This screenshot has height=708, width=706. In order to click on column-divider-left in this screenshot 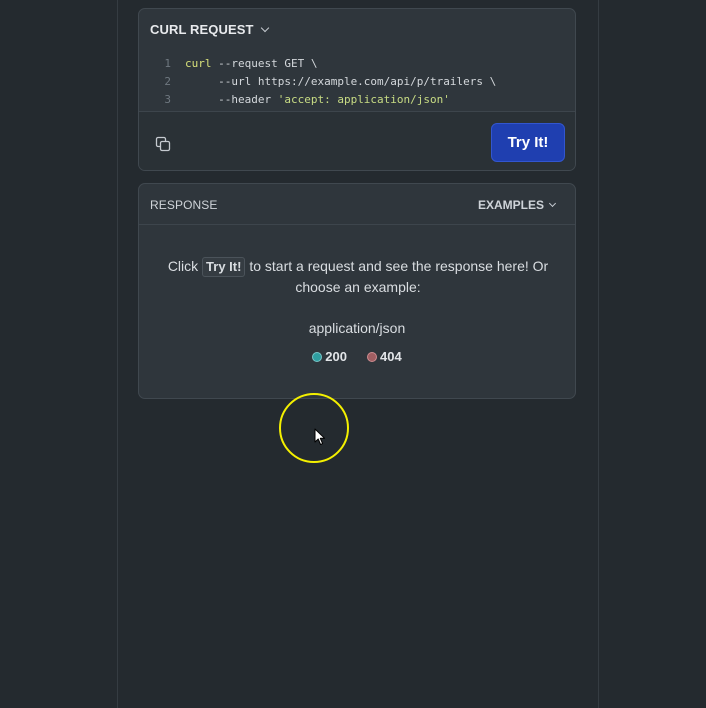, I will do `click(117, 354)`.